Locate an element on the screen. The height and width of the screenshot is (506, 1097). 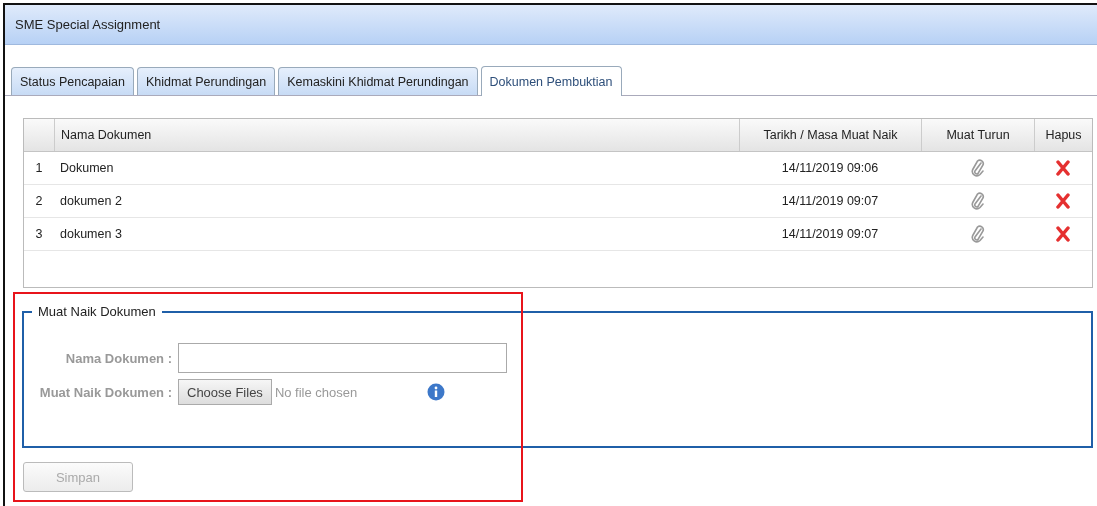
choose-files-button: Choose Files is located at coordinates (225, 392).